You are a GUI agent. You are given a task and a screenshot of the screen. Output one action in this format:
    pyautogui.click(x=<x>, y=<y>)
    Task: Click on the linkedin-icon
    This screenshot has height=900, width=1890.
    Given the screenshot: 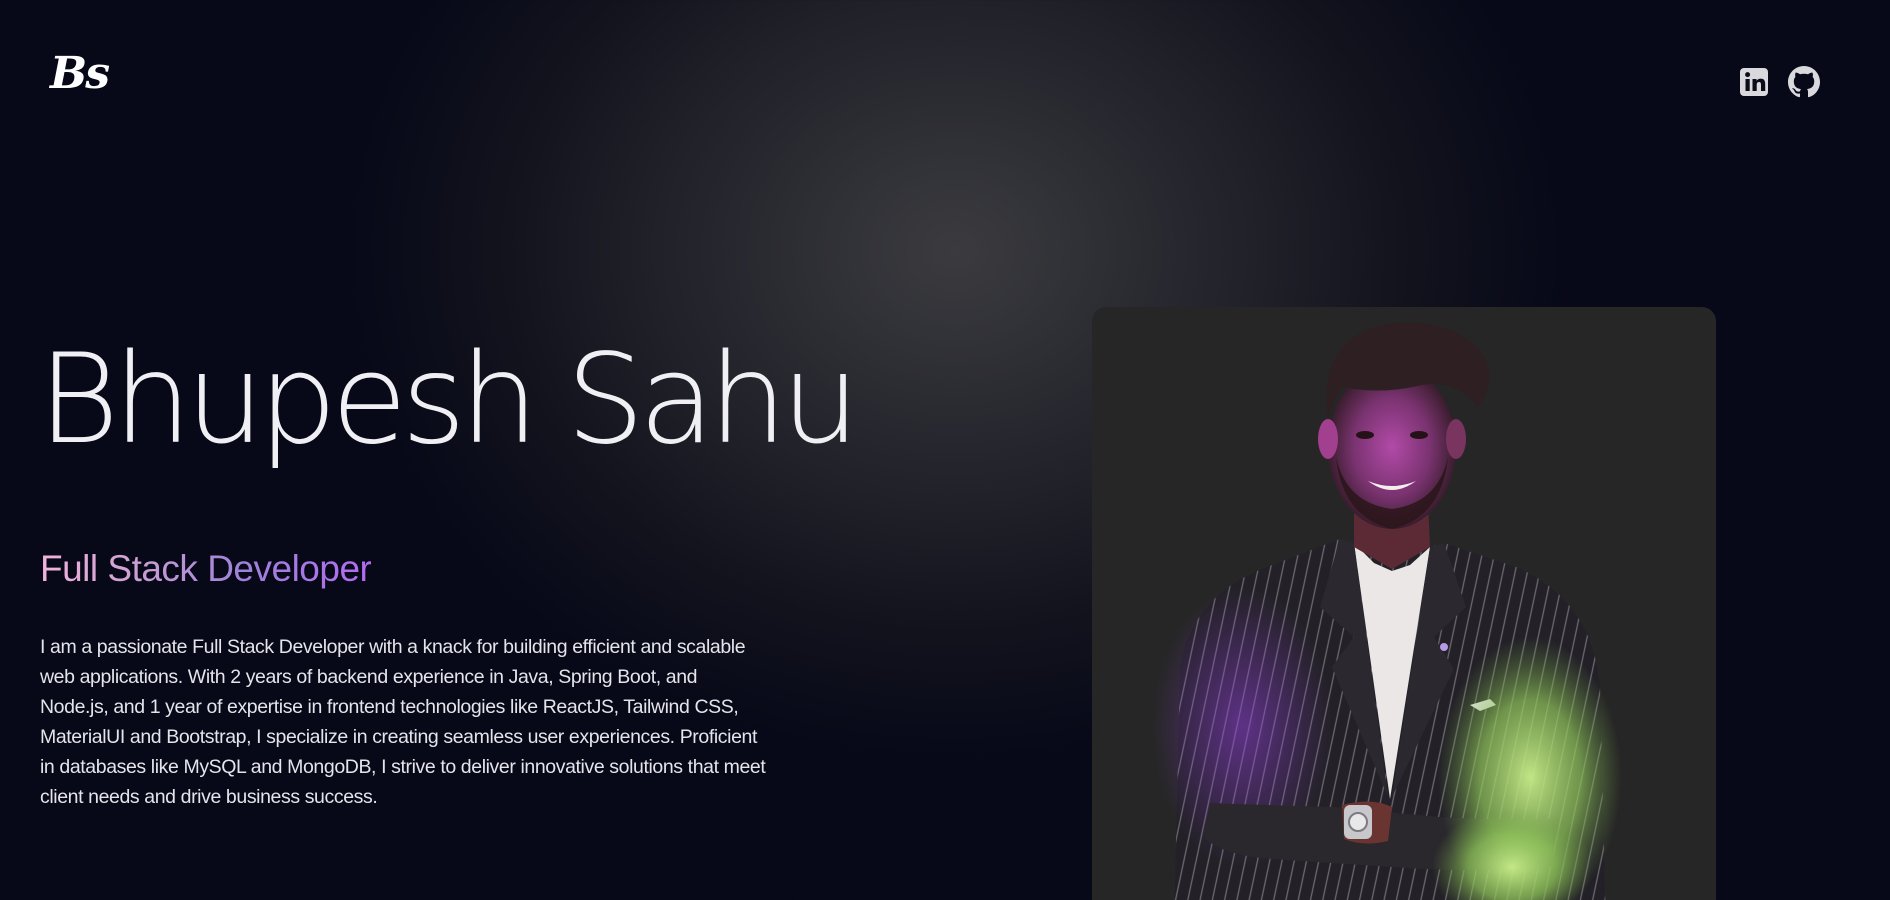 What is the action you would take?
    pyautogui.click(x=1754, y=82)
    